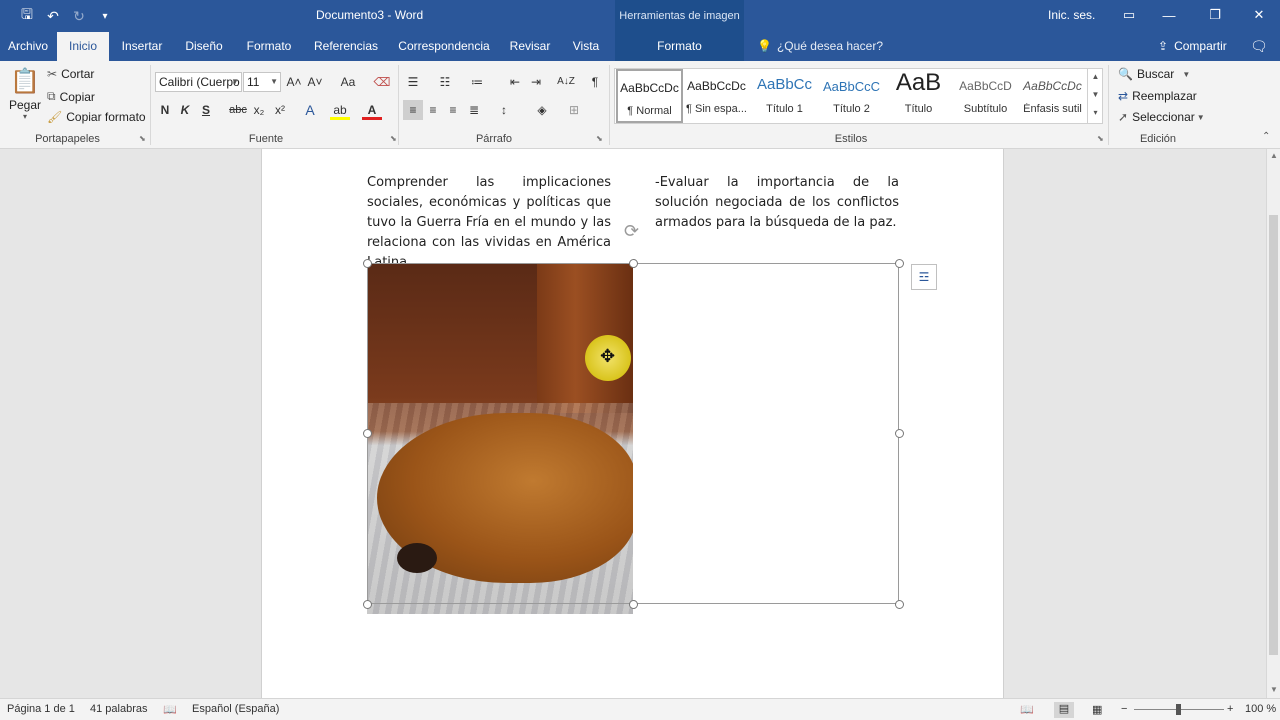 The width and height of the screenshot is (1280, 720). What do you see at coordinates (1273, 435) in the screenshot?
I see `scrollbar-thumb` at bounding box center [1273, 435].